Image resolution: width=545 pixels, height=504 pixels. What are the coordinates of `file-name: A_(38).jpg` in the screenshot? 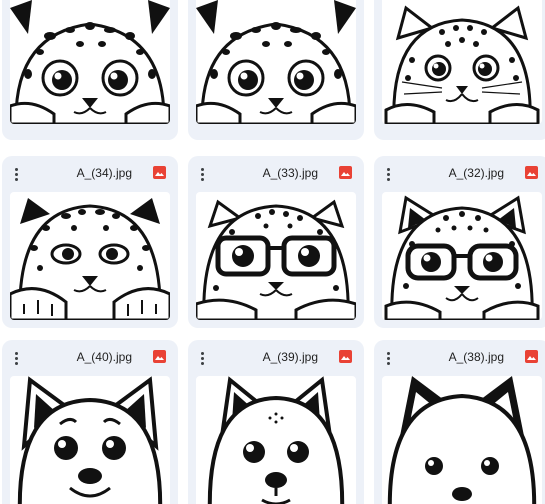 It's located at (476, 357).